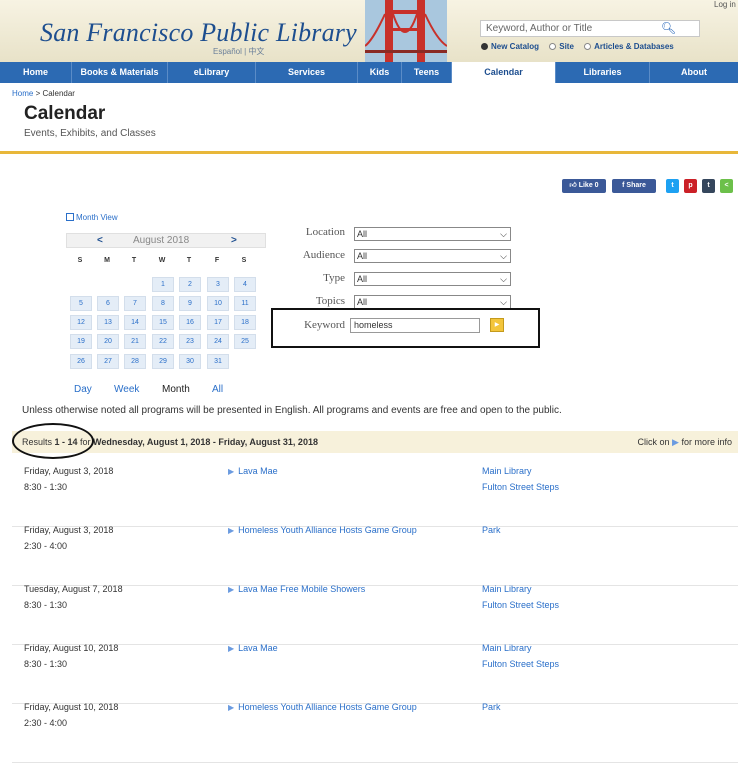 The width and height of the screenshot is (738, 763). I want to click on breadcrumb-current: Calendar, so click(58, 93).